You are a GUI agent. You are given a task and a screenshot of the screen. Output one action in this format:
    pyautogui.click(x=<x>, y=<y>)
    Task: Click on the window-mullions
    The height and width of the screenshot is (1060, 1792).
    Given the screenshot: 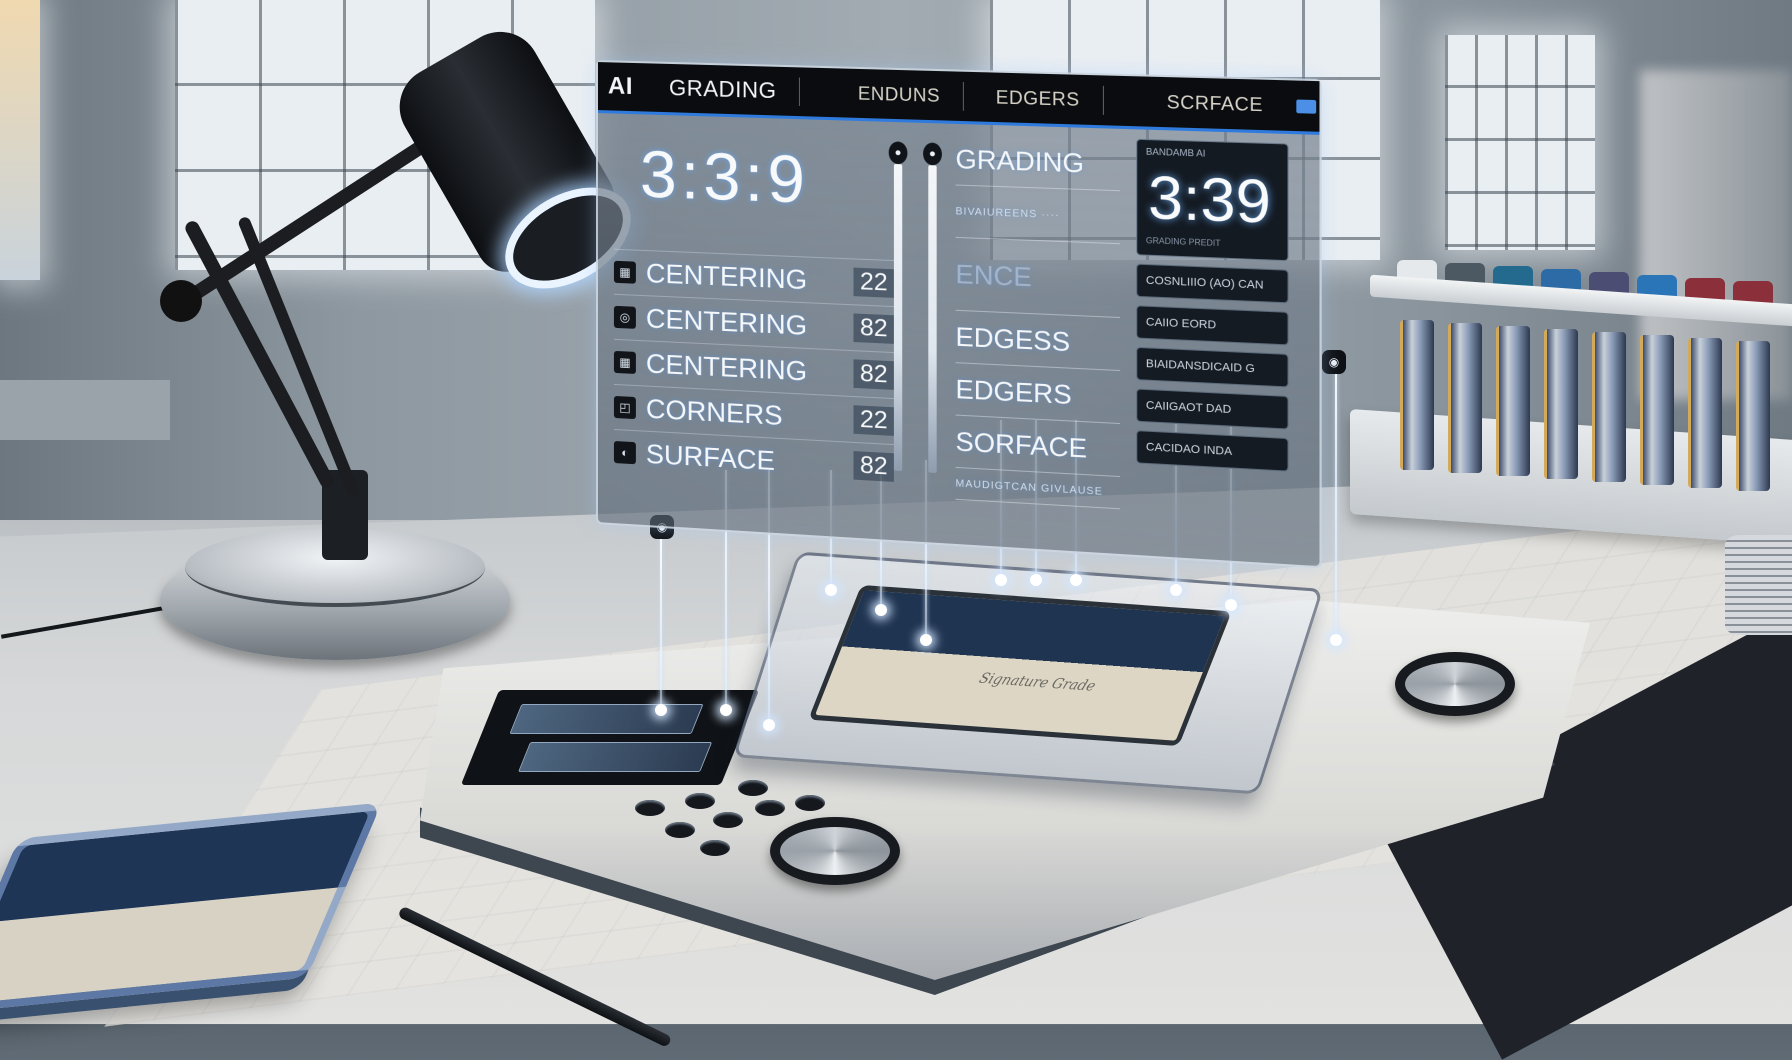 What is the action you would take?
    pyautogui.click(x=1520, y=142)
    